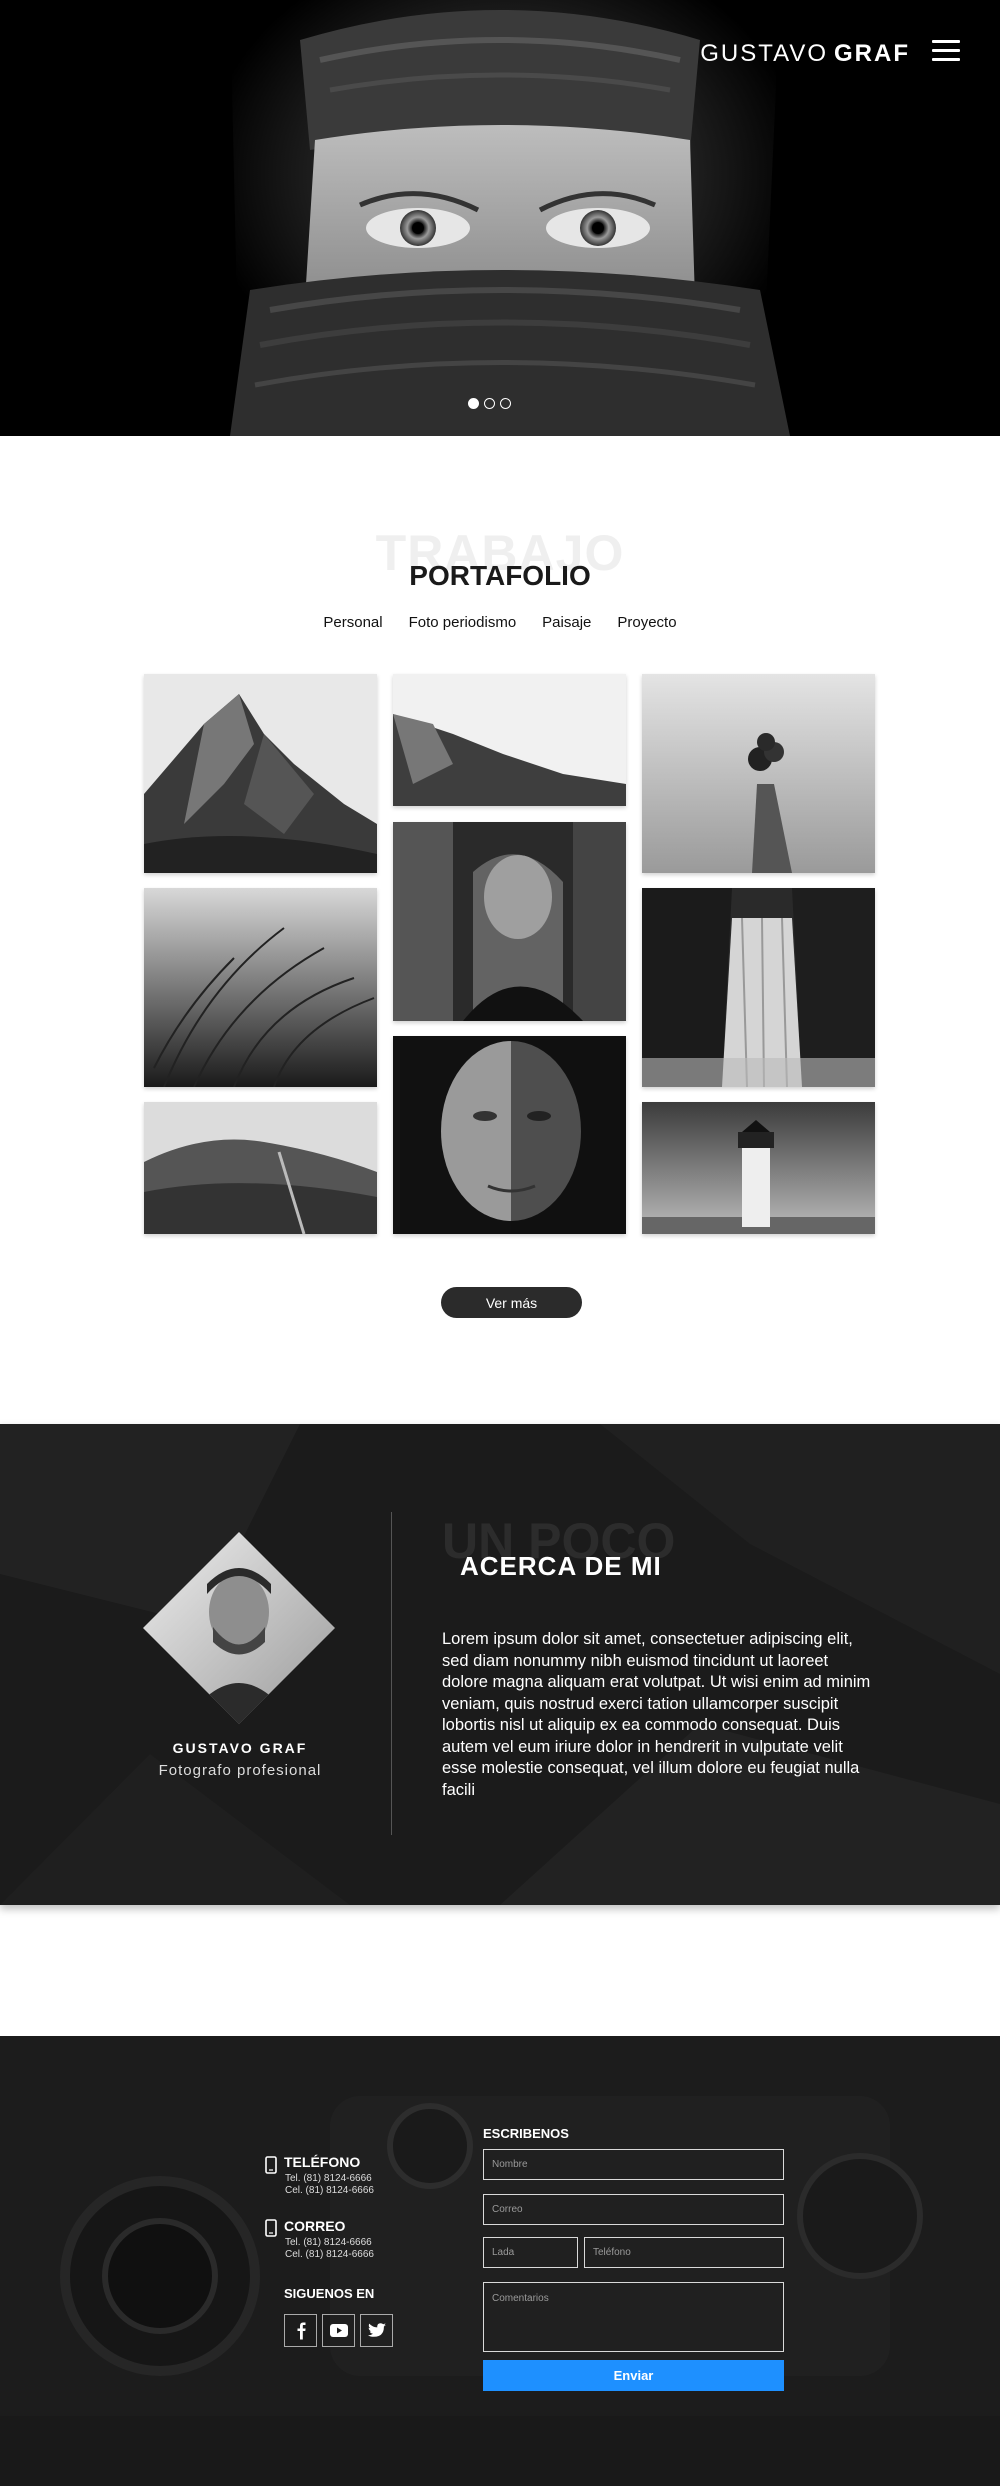  Describe the element at coordinates (633, 2164) in the screenshot. I see `name-field` at that location.